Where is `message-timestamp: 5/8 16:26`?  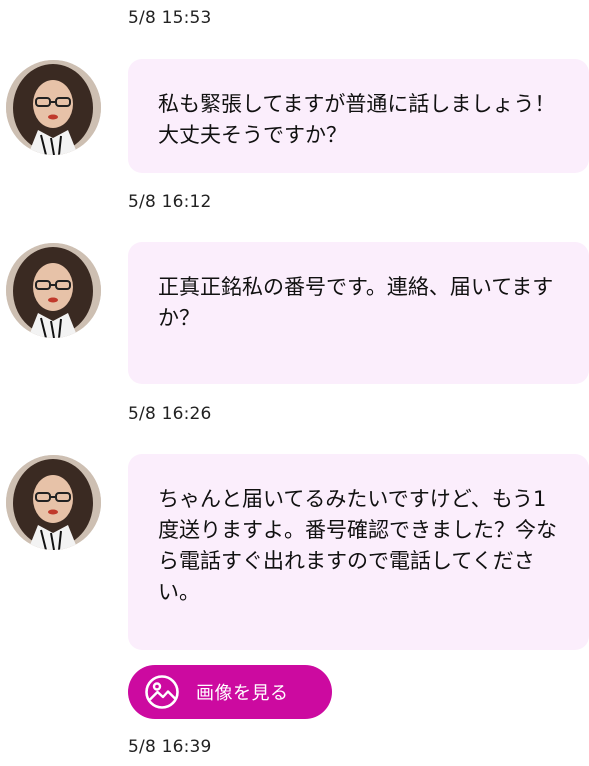 message-timestamp: 5/8 16:26 is located at coordinates (170, 414).